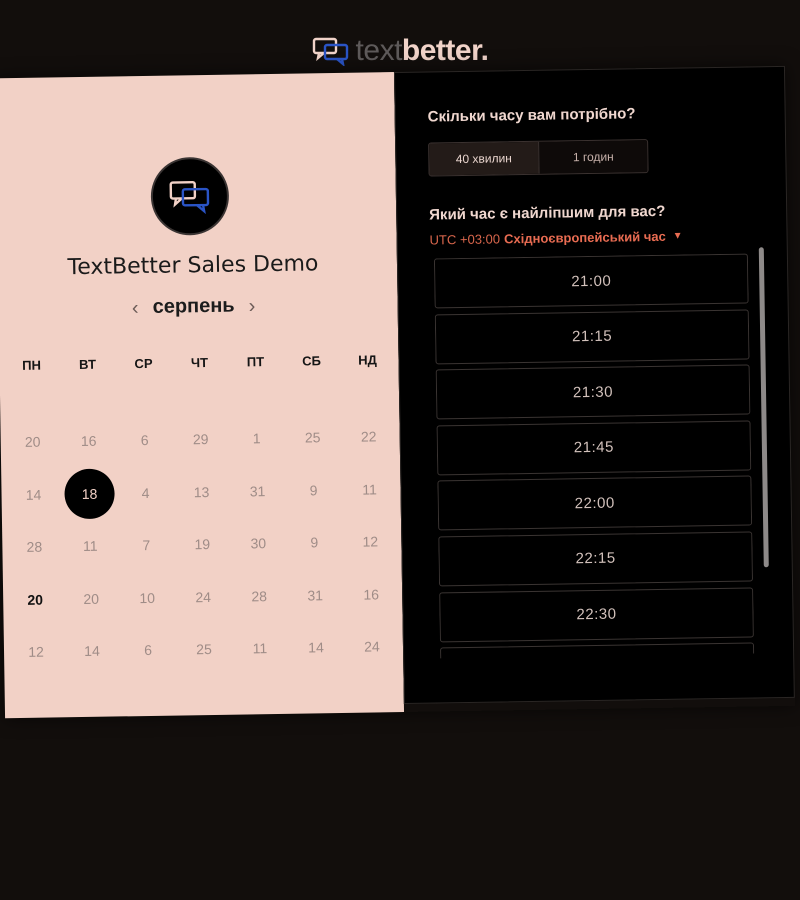 This screenshot has height=900, width=800. I want to click on time-slot: 22:00, so click(595, 503).